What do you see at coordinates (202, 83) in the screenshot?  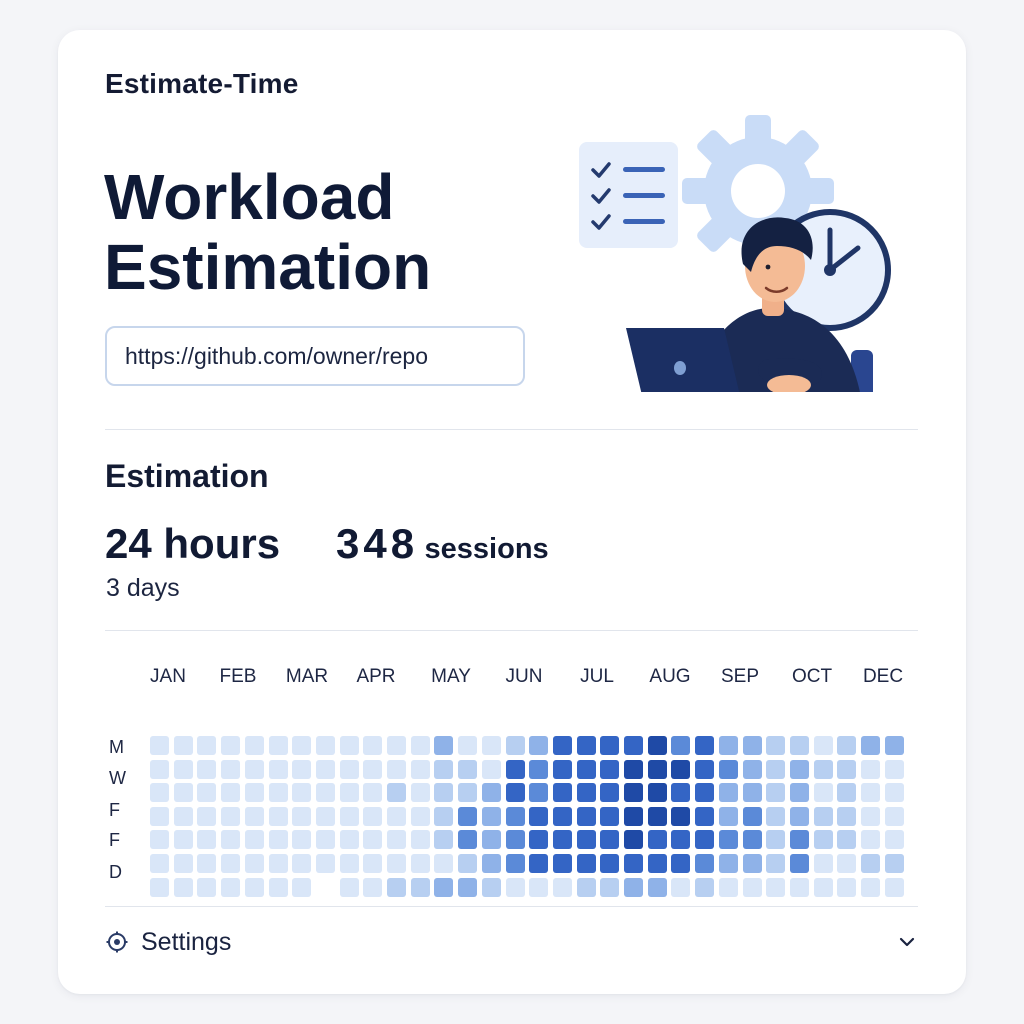 I see `app-name: Estimate-Time` at bounding box center [202, 83].